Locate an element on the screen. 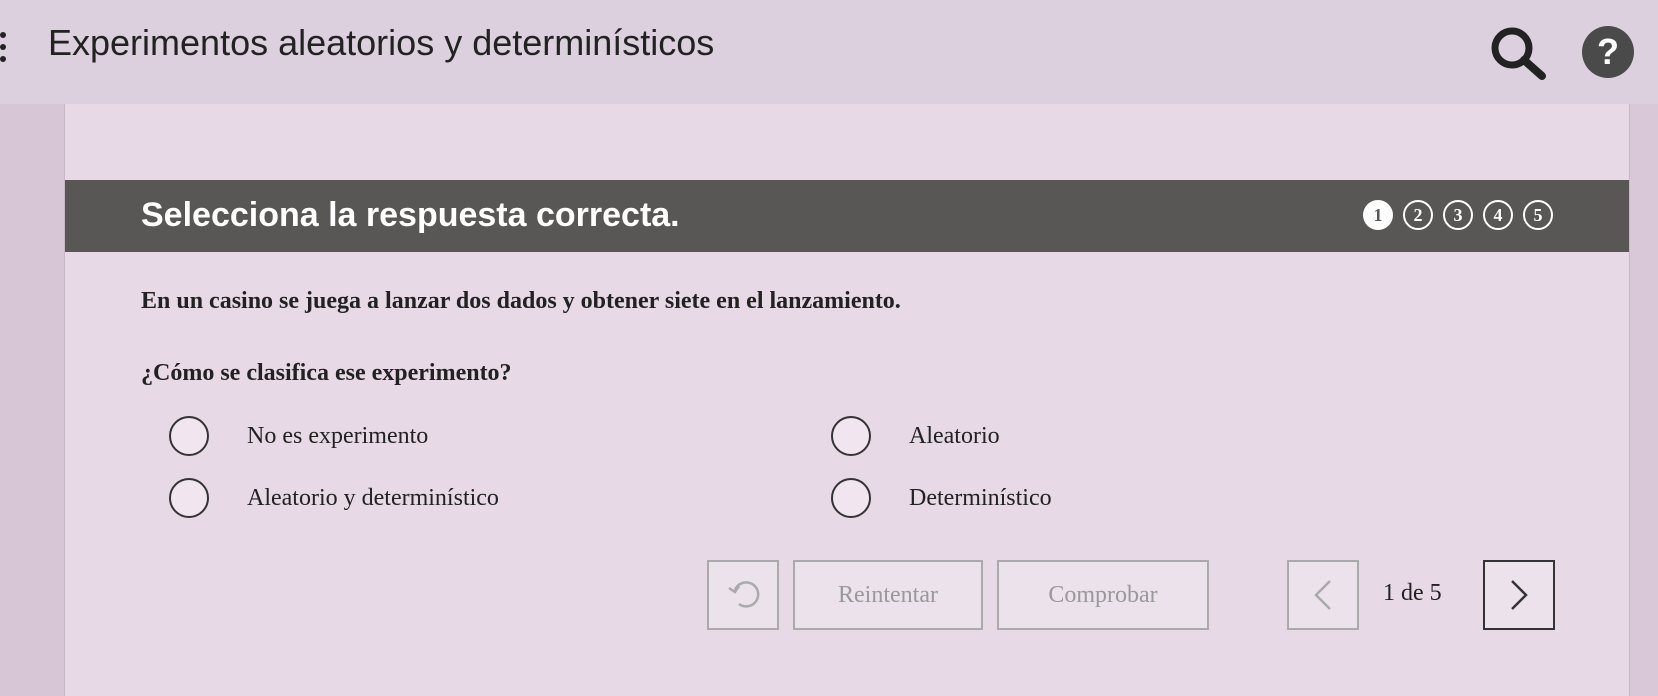 The width and height of the screenshot is (1658, 696). step-5: 5 is located at coordinates (1538, 215).